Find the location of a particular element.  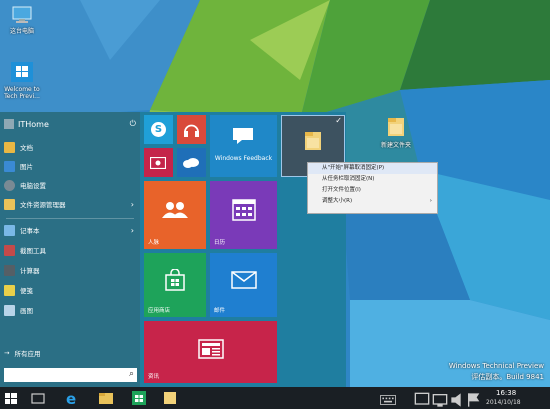

menu-item-open-file-location: 打开文件位置(I) is located at coordinates (372, 190).